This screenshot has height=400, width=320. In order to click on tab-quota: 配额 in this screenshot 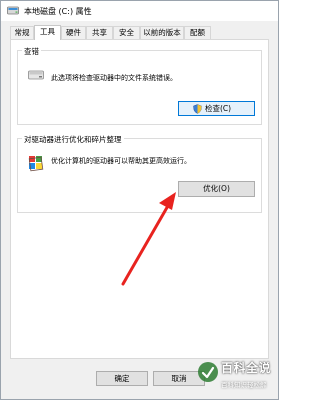, I will do `click(197, 32)`.